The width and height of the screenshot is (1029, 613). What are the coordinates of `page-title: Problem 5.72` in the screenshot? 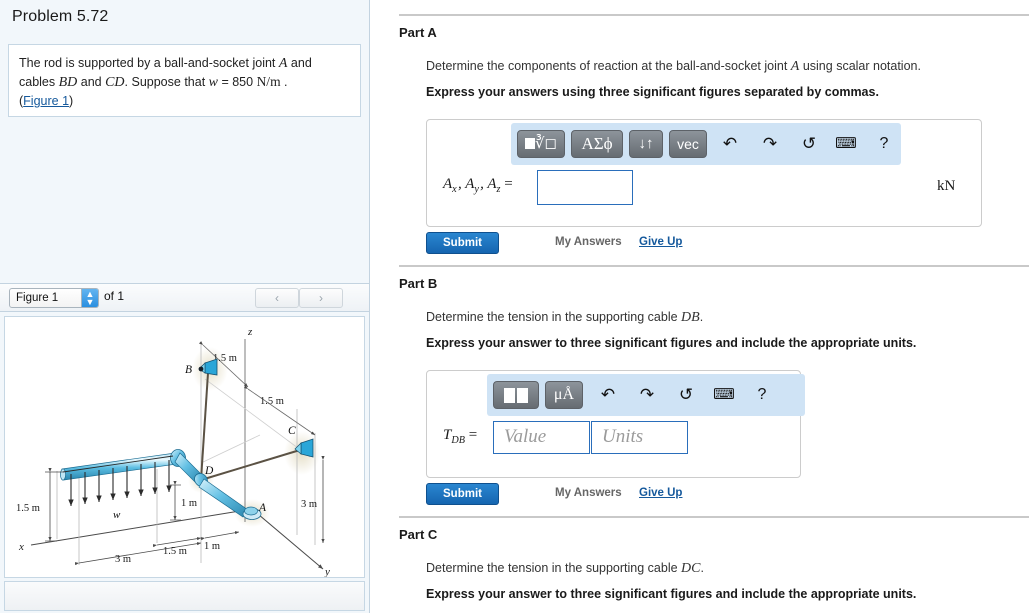 It's located at (60, 16).